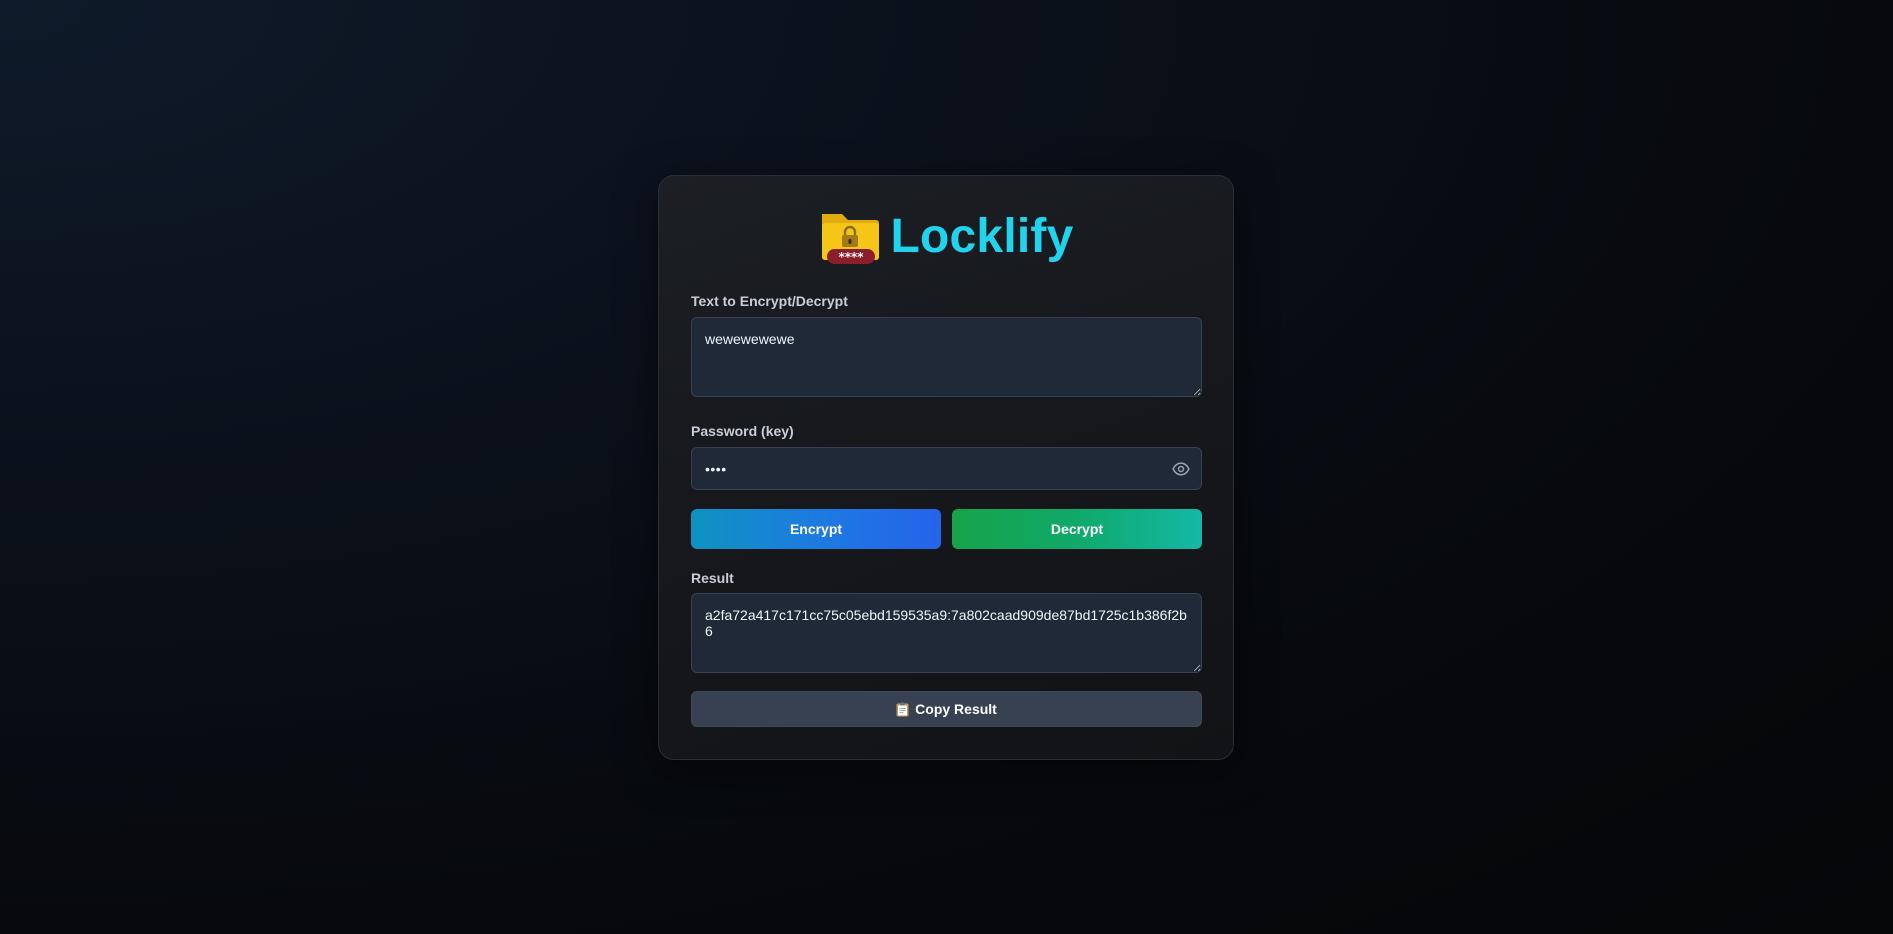  I want to click on clipboard-icon, so click(902, 709).